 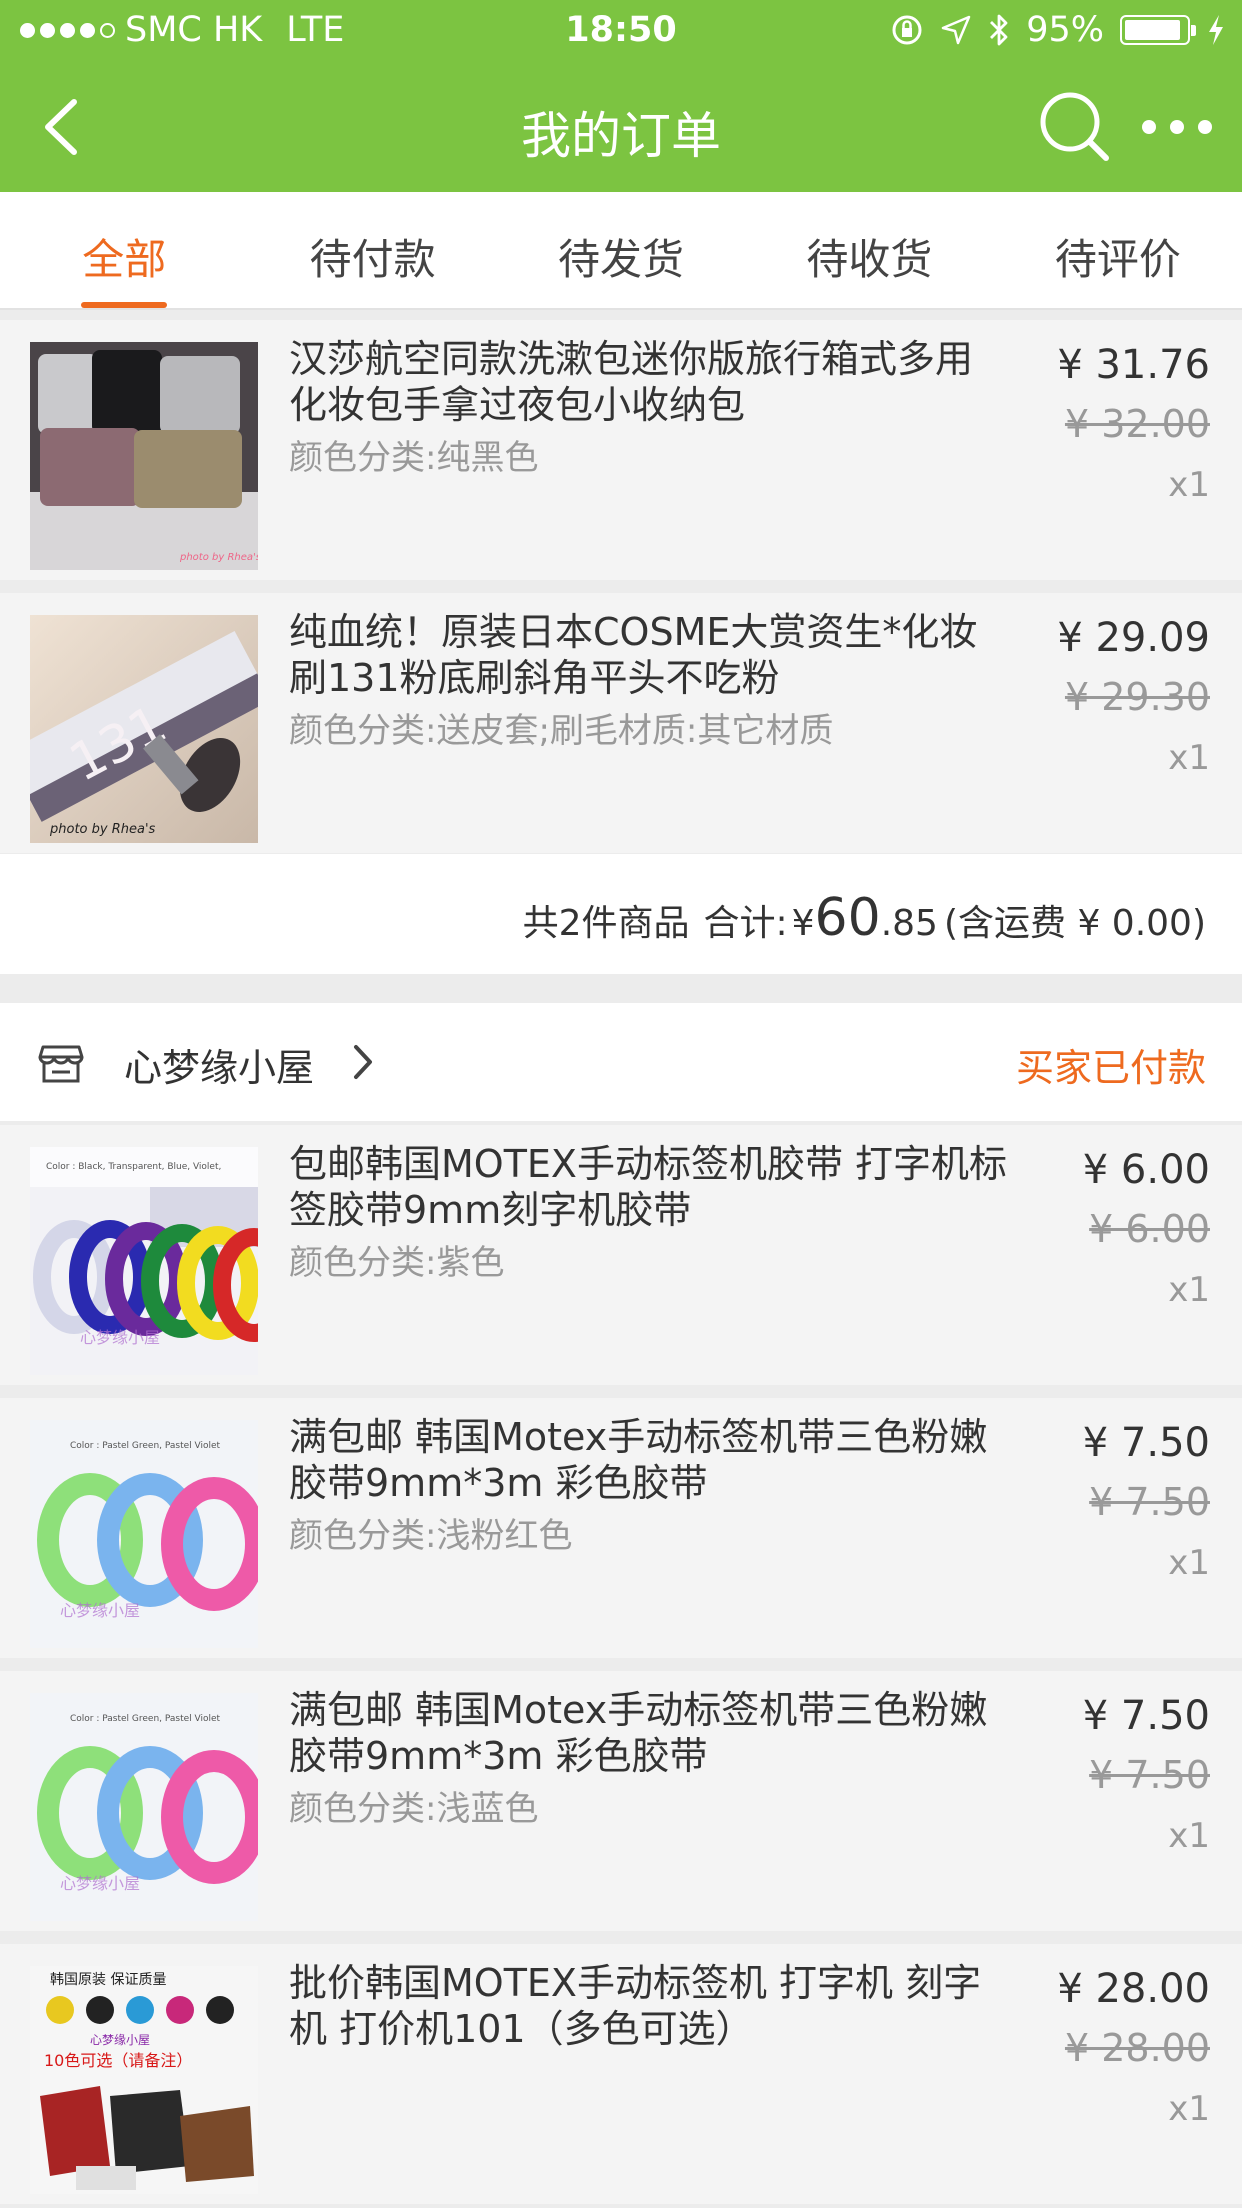 What do you see at coordinates (431, 1536) in the screenshot?
I see `item-sku: 颜色分类:浅粉红色` at bounding box center [431, 1536].